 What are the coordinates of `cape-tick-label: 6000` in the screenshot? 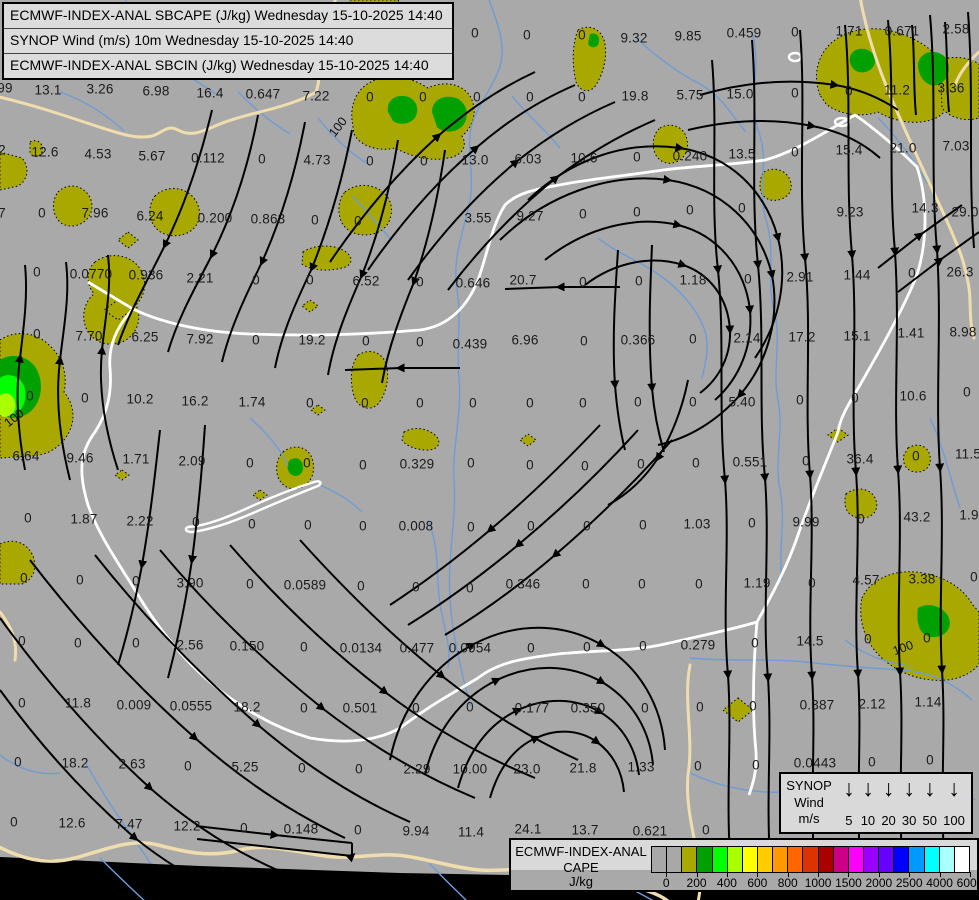 It's located at (967, 883).